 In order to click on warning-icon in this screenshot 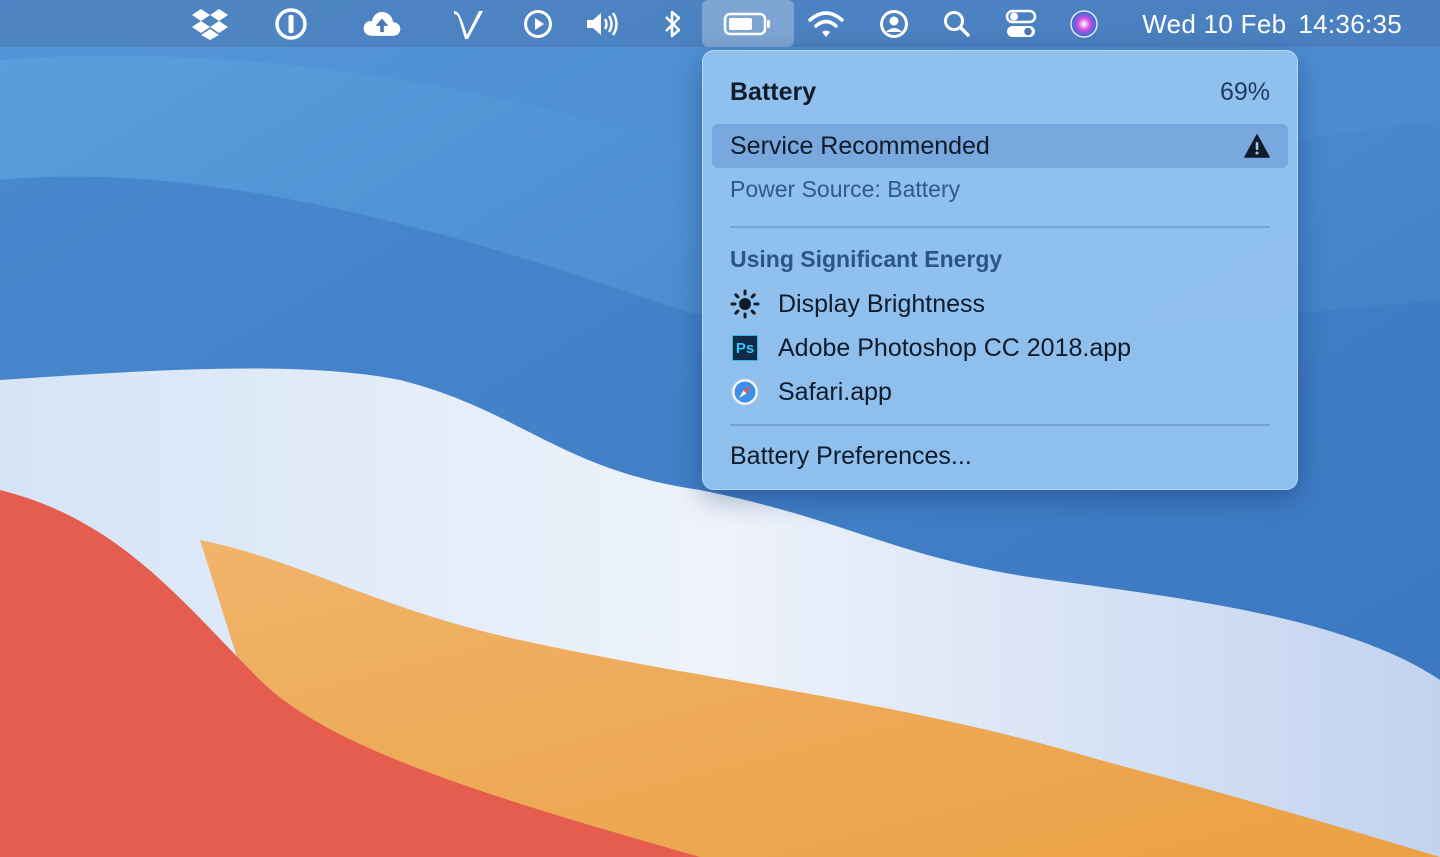, I will do `click(1257, 146)`.